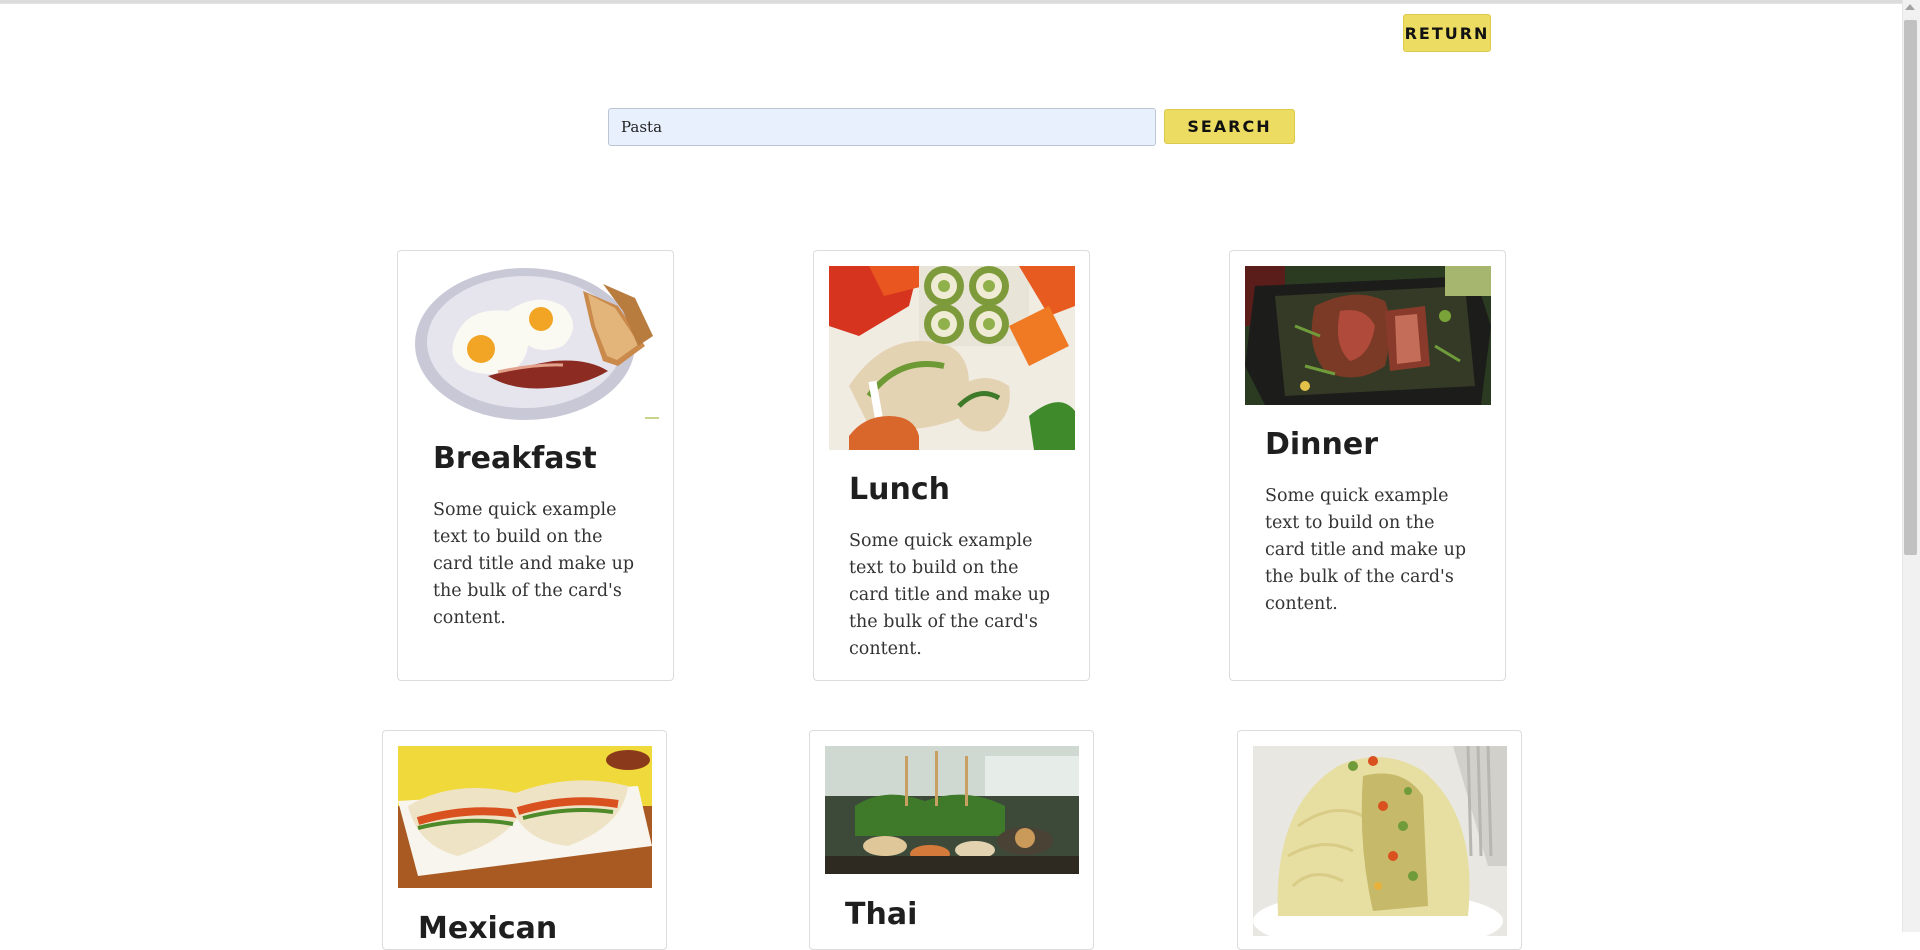  I want to click on window-top-border, so click(960, 2).